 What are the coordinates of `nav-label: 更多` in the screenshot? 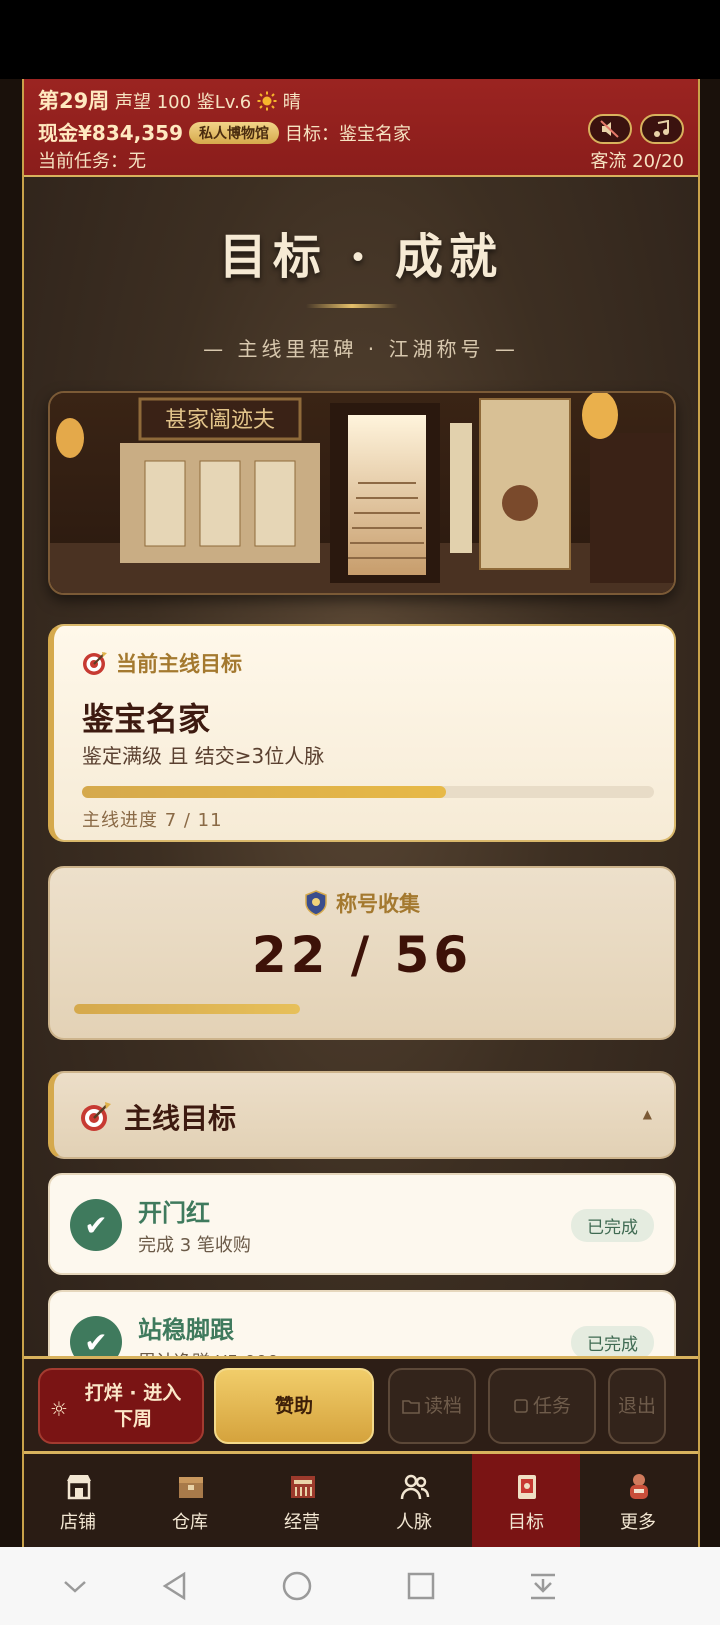 It's located at (638, 1522).